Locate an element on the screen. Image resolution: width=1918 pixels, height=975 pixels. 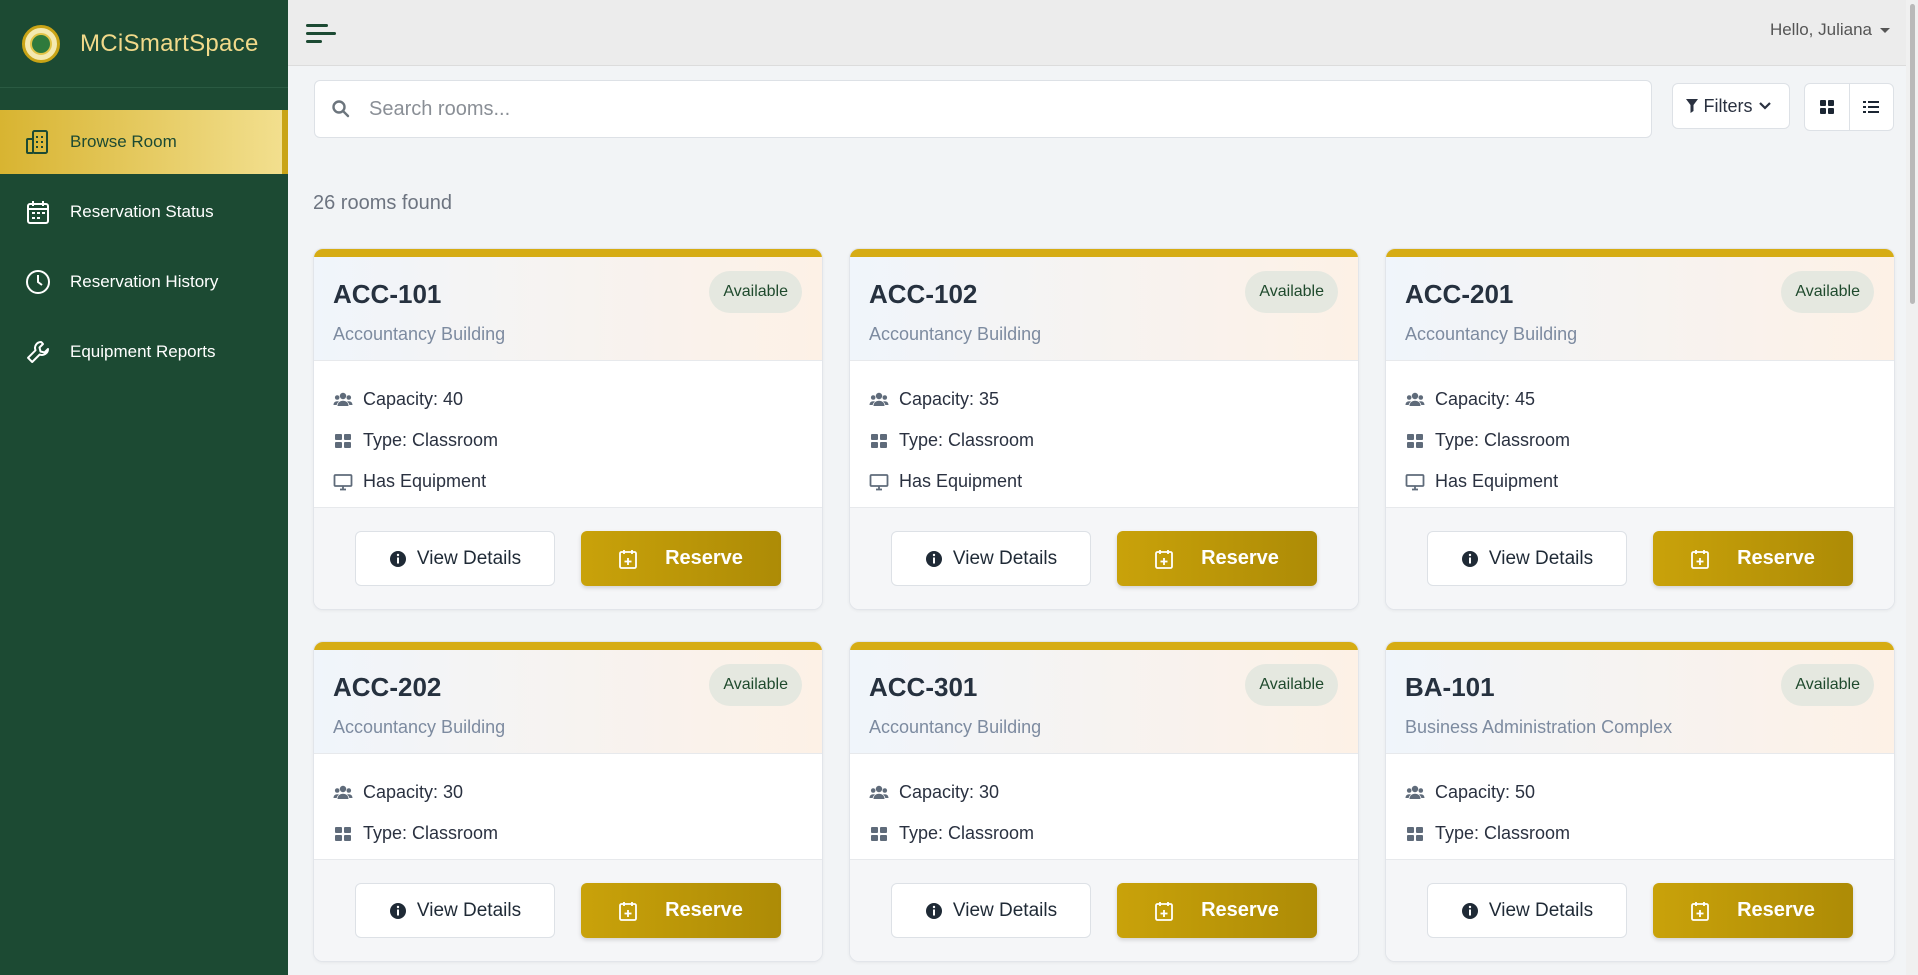
menu-toggle-icon is located at coordinates (321, 34).